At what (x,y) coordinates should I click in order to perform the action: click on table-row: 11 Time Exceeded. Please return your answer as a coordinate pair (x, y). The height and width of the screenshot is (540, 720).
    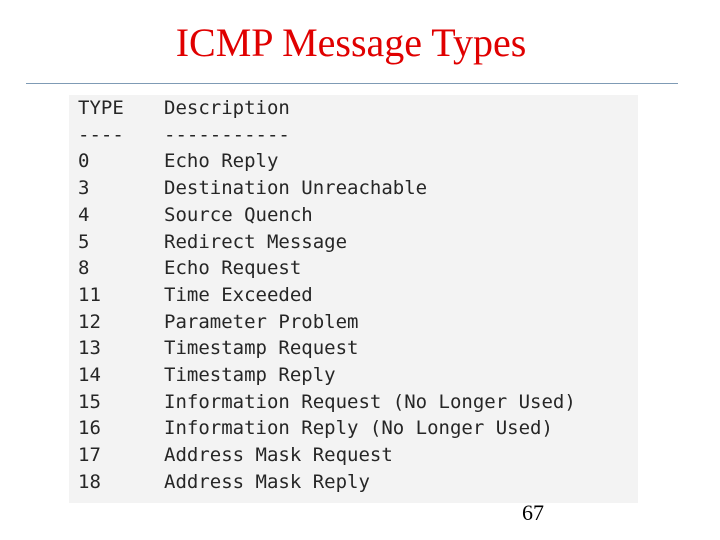
    Looking at the image, I should click on (327, 295).